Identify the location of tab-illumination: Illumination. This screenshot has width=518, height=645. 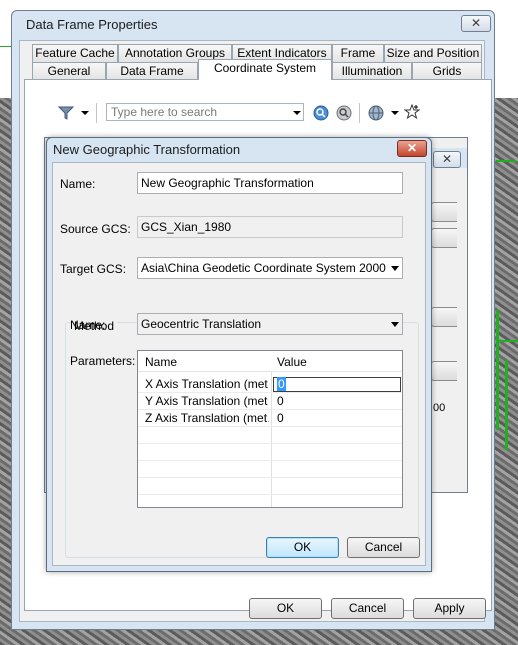
(372, 71).